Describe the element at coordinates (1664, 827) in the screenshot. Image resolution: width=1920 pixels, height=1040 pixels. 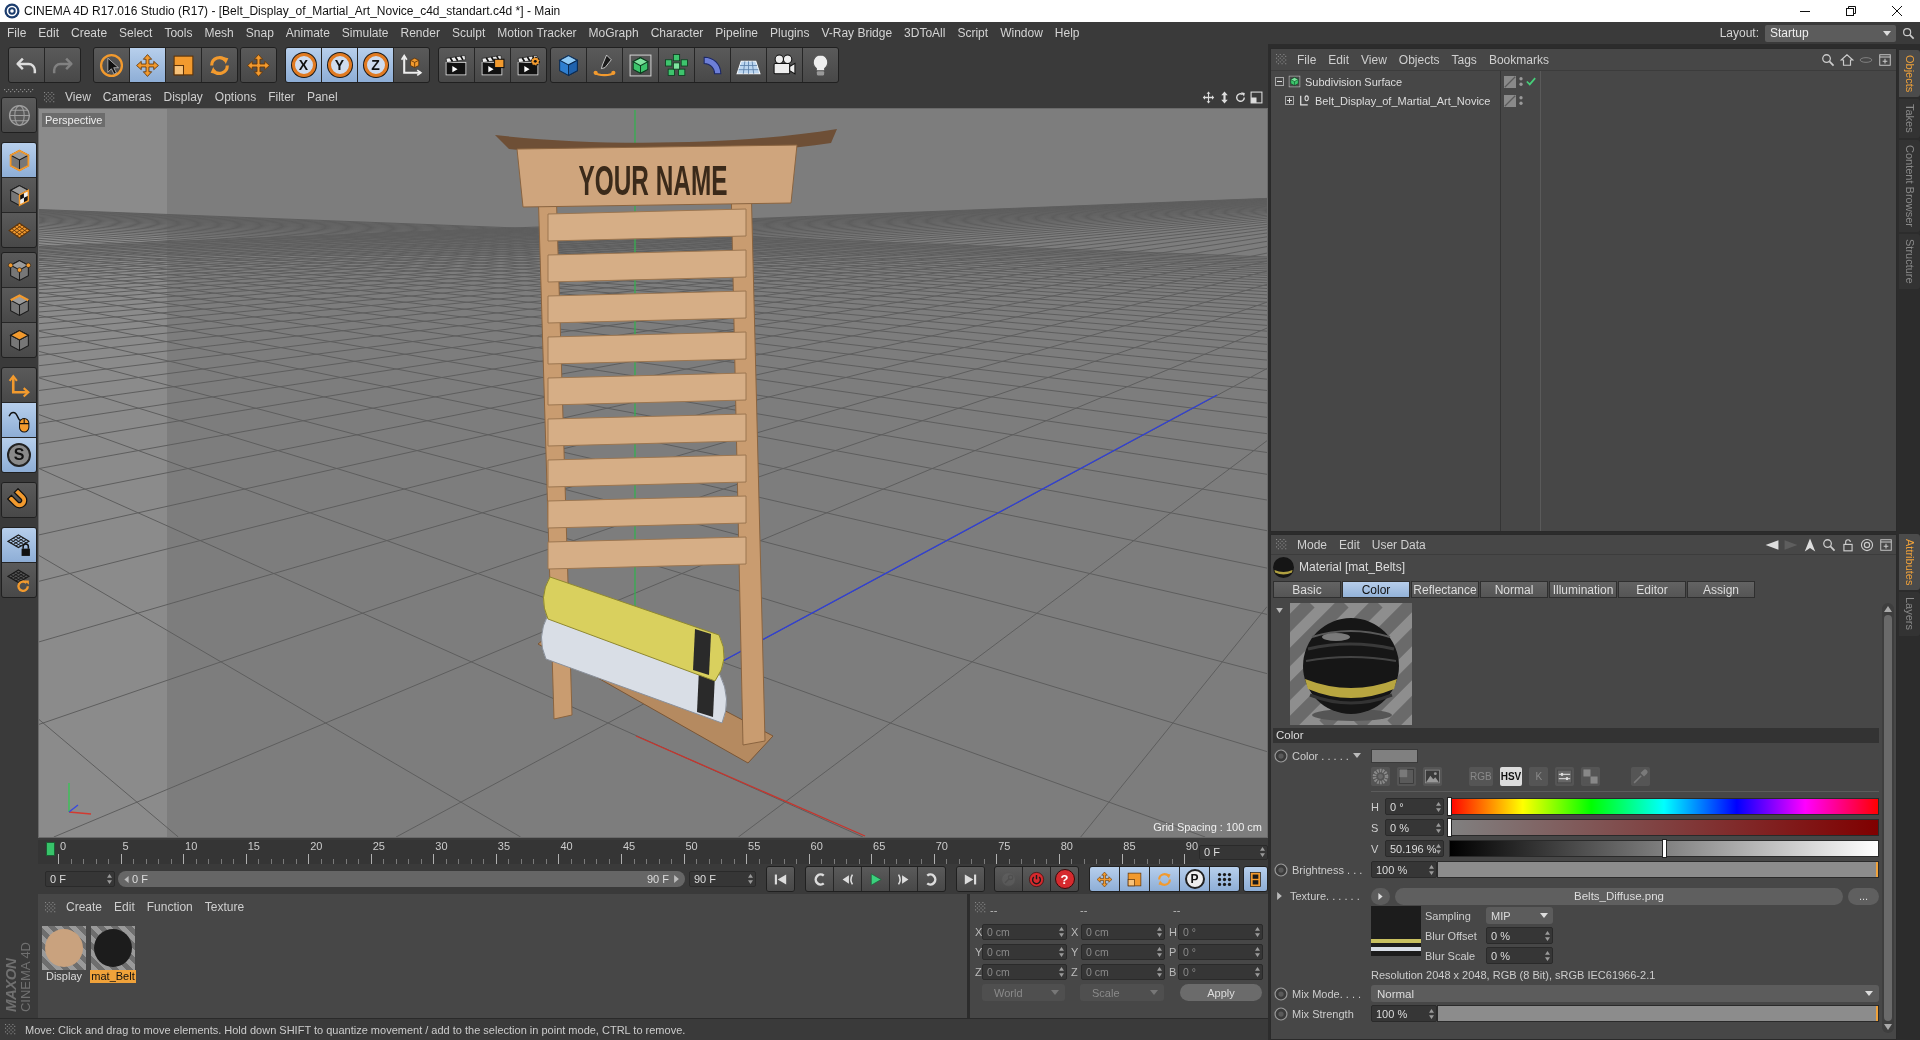
I see `saturation-slider` at that location.